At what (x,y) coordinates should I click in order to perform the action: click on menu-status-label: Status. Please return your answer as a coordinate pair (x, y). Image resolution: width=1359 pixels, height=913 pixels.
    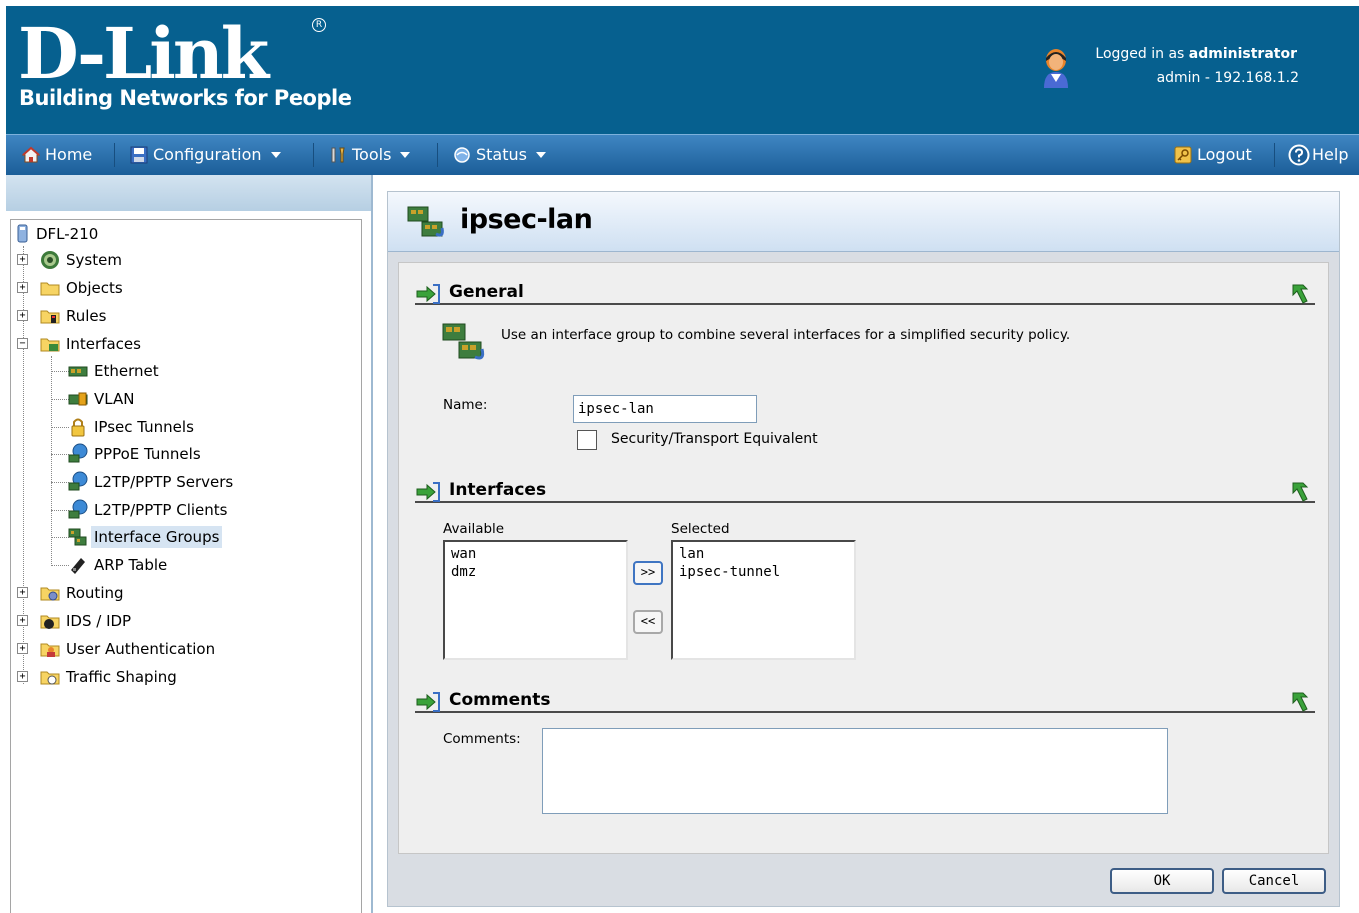
    Looking at the image, I should click on (501, 154).